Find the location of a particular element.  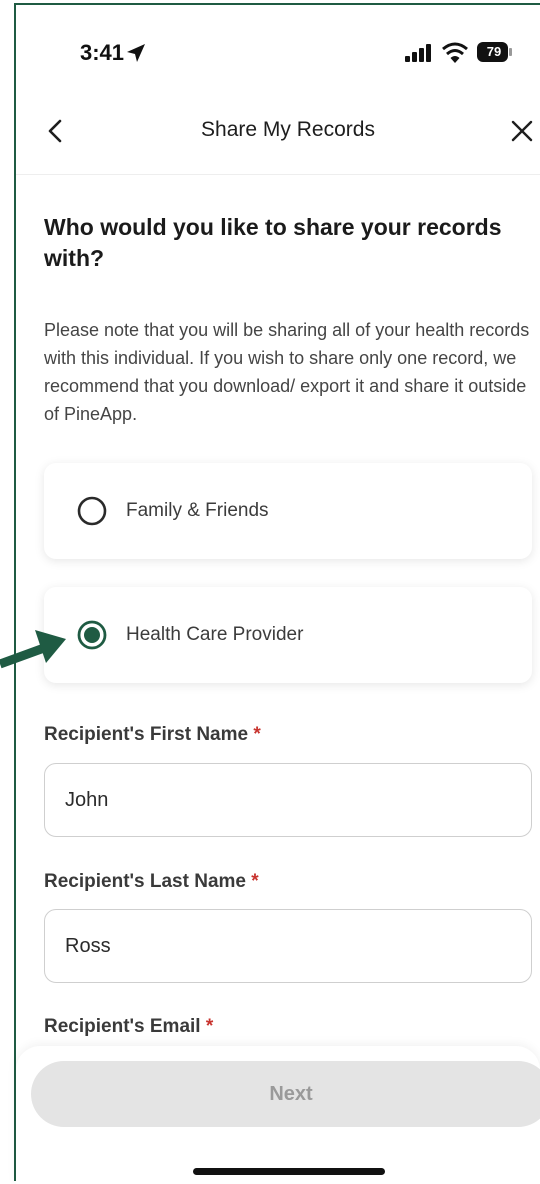

option-label: Health Care Provider is located at coordinates (215, 634).